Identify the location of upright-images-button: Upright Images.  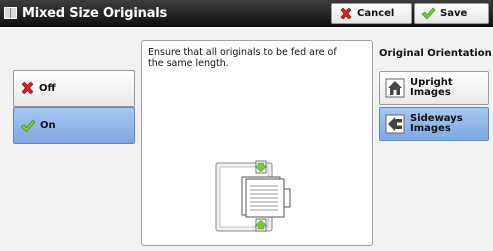
(434, 88).